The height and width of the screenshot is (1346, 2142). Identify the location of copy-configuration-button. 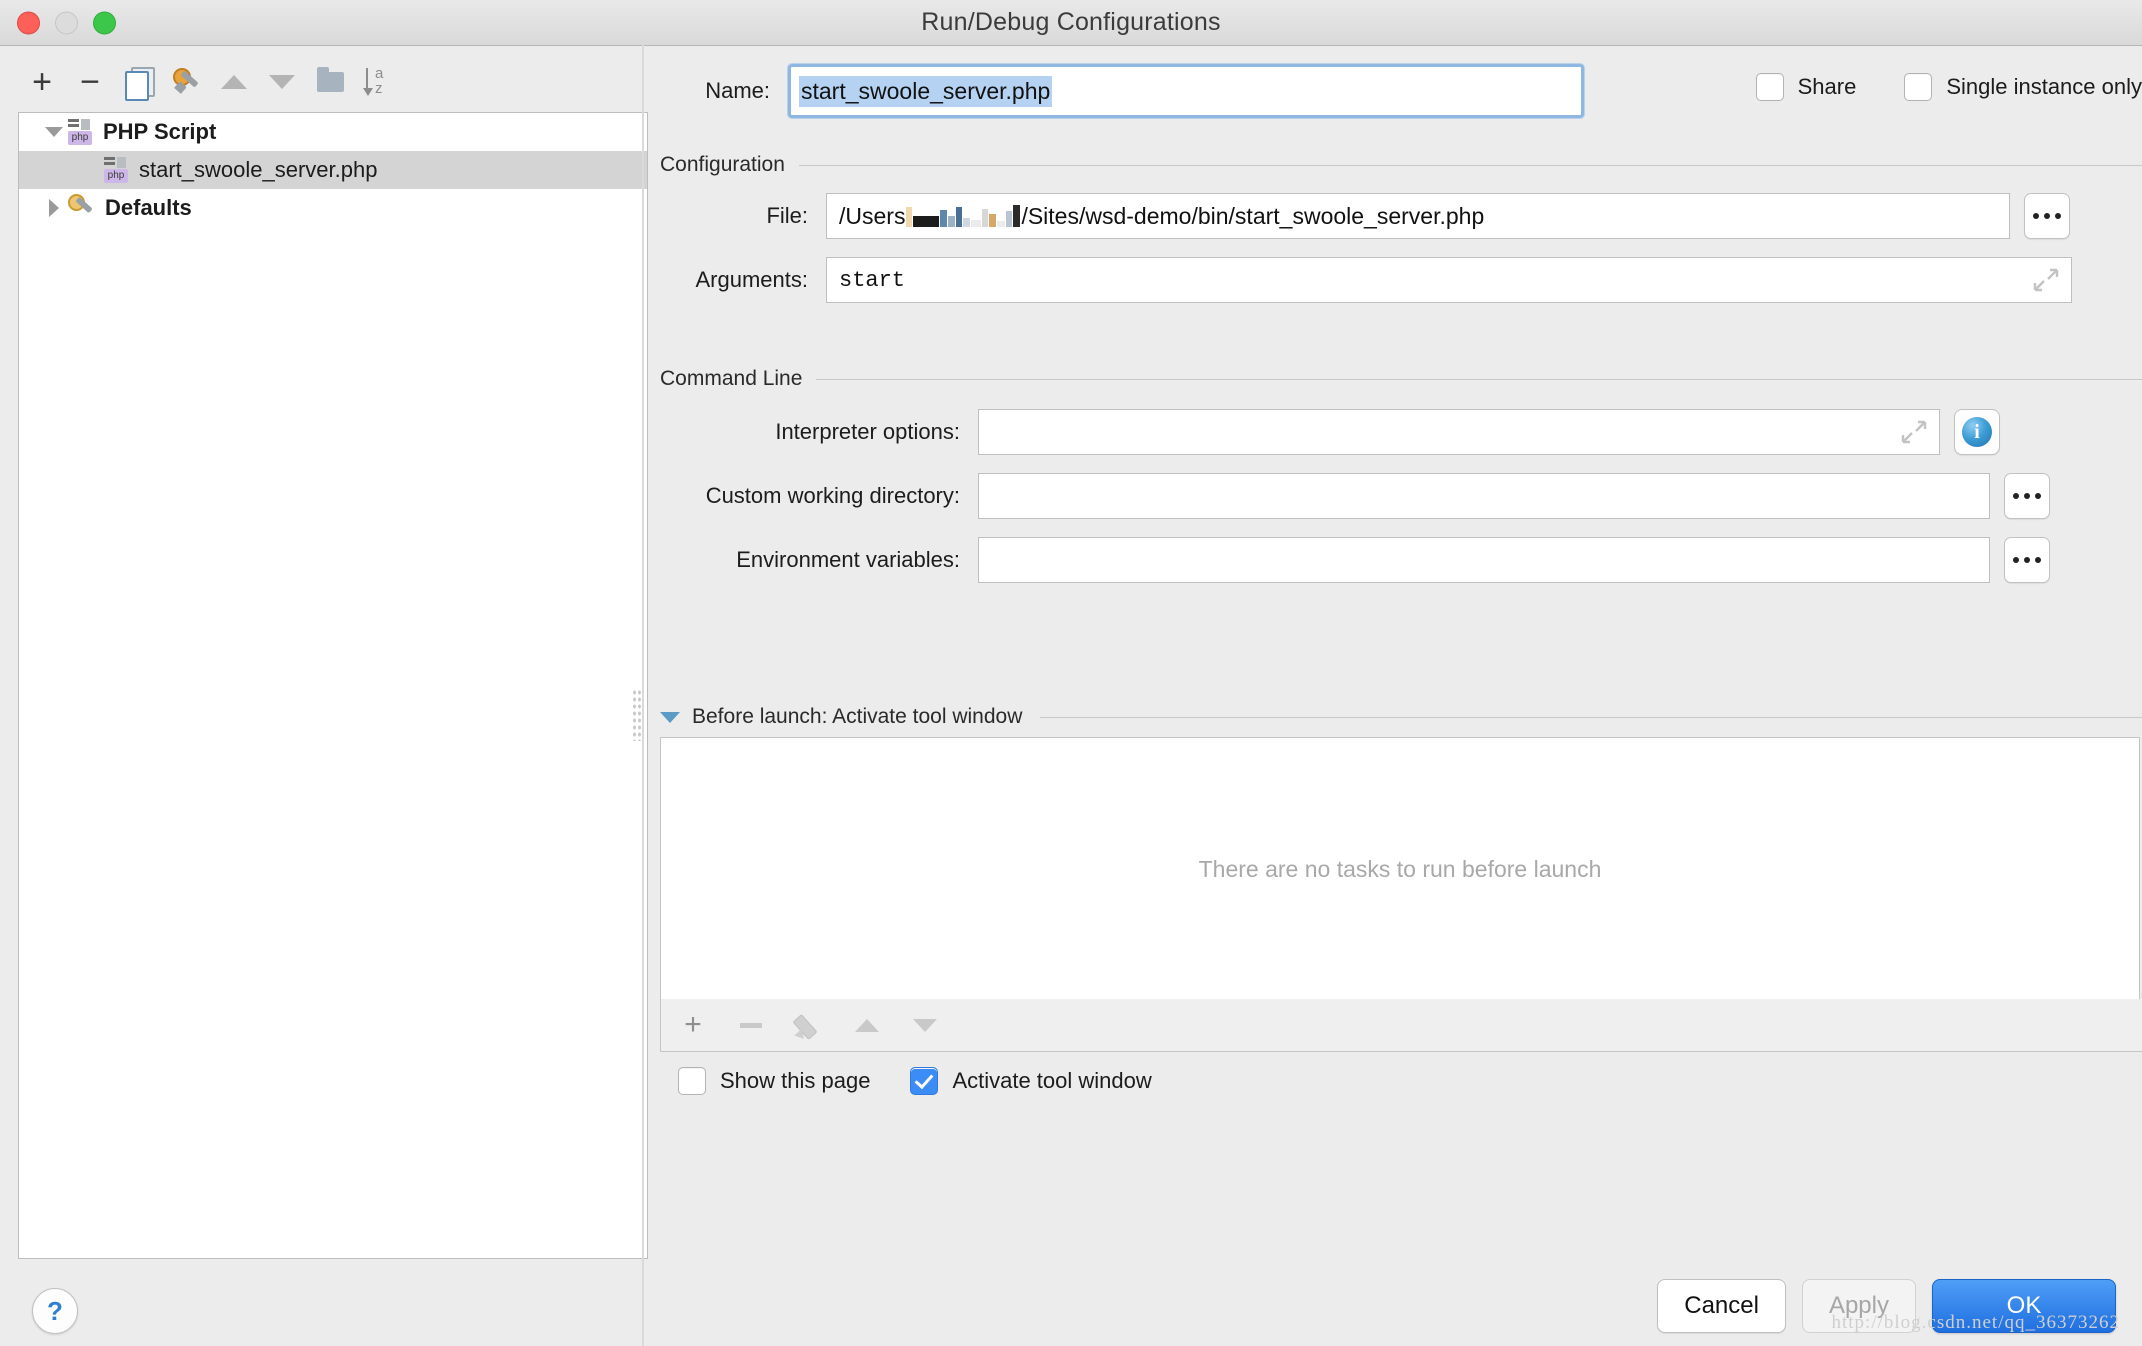
(138, 82).